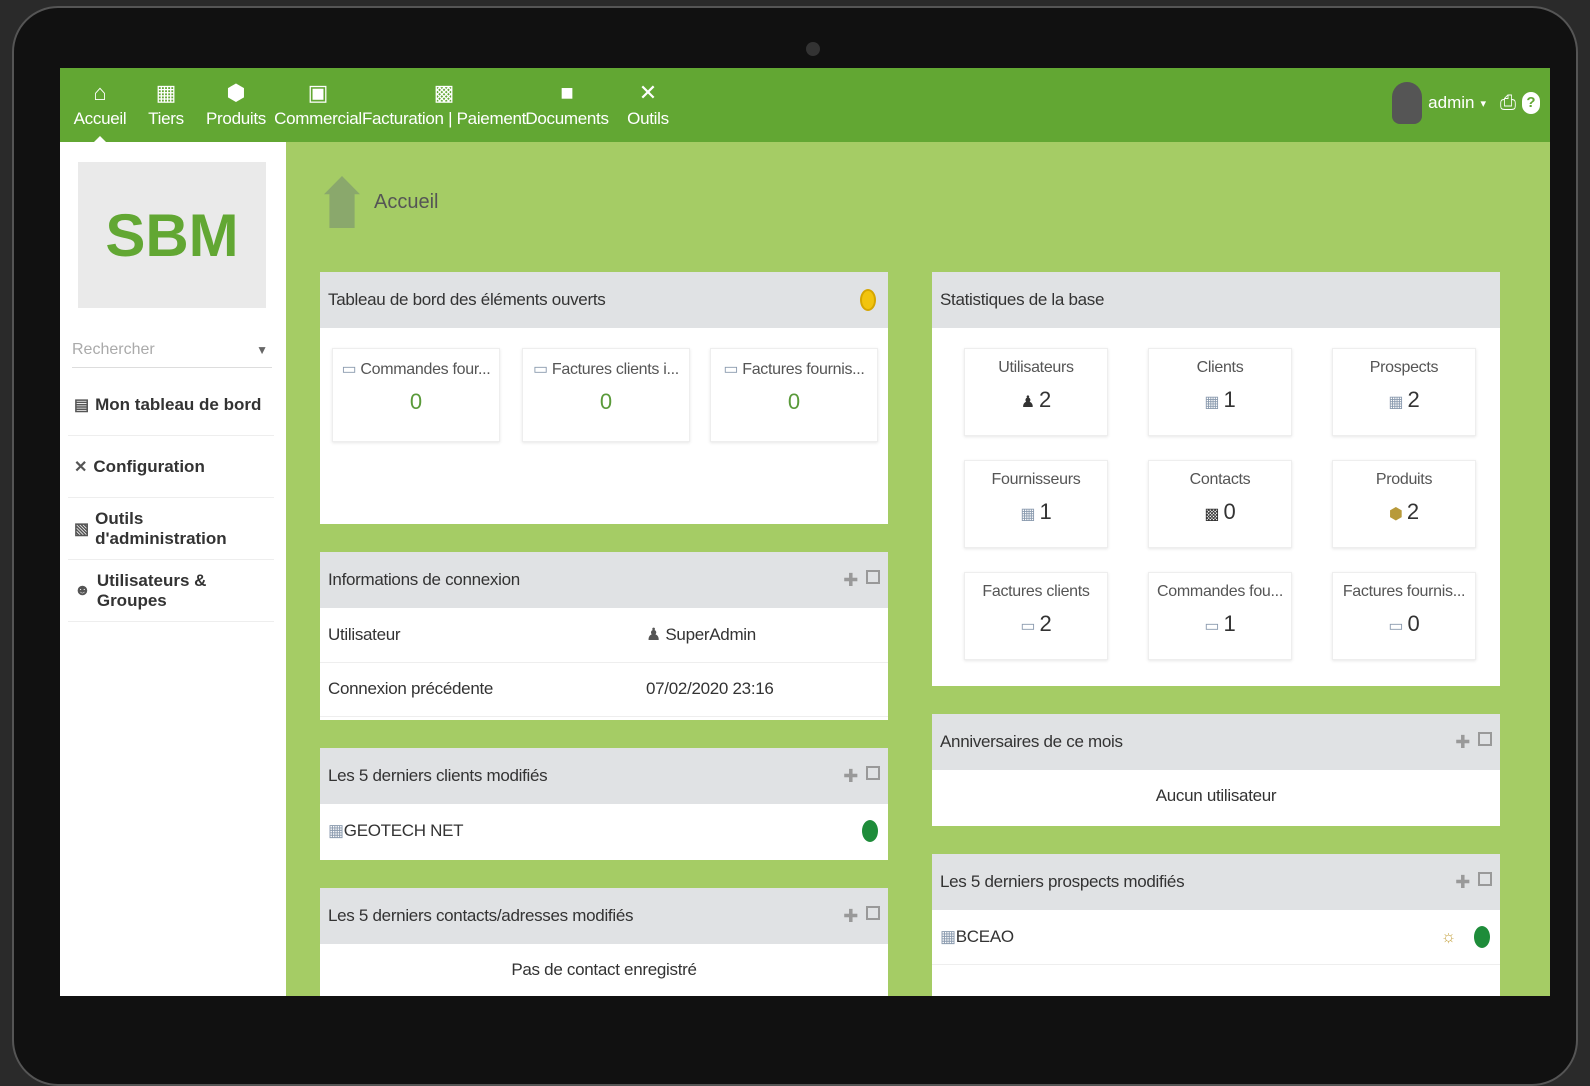 Image resolution: width=1590 pixels, height=1086 pixels. Describe the element at coordinates (1022, 299) in the screenshot. I see `panel-title: Statistiques de la base` at that location.